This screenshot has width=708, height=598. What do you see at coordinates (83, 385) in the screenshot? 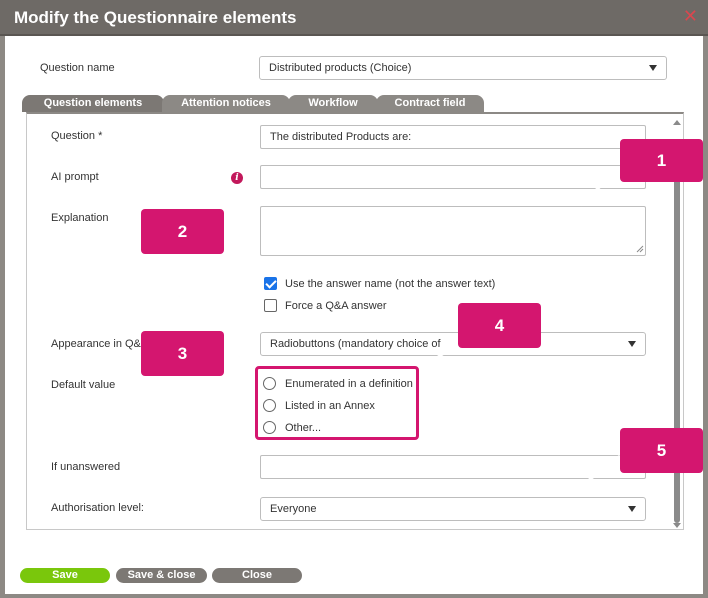
I see `default-value-label: Default value` at bounding box center [83, 385].